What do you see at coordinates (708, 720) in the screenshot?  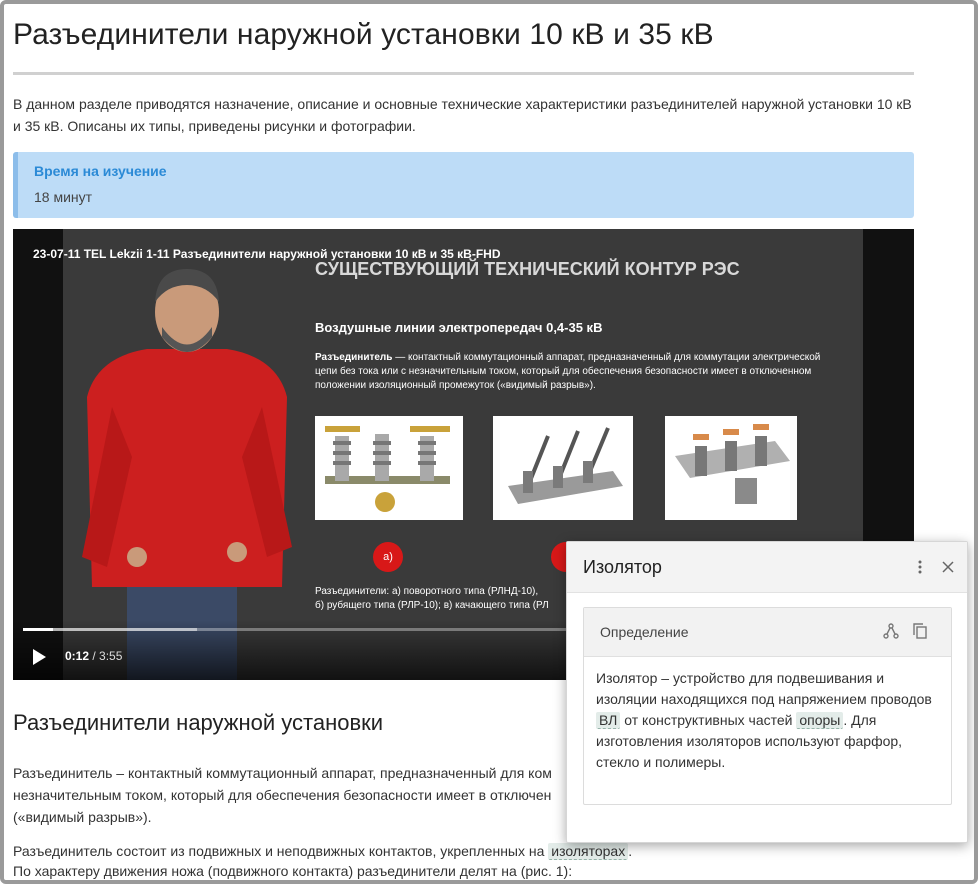 I see `definition-text-part-2: от конструктивных частей` at bounding box center [708, 720].